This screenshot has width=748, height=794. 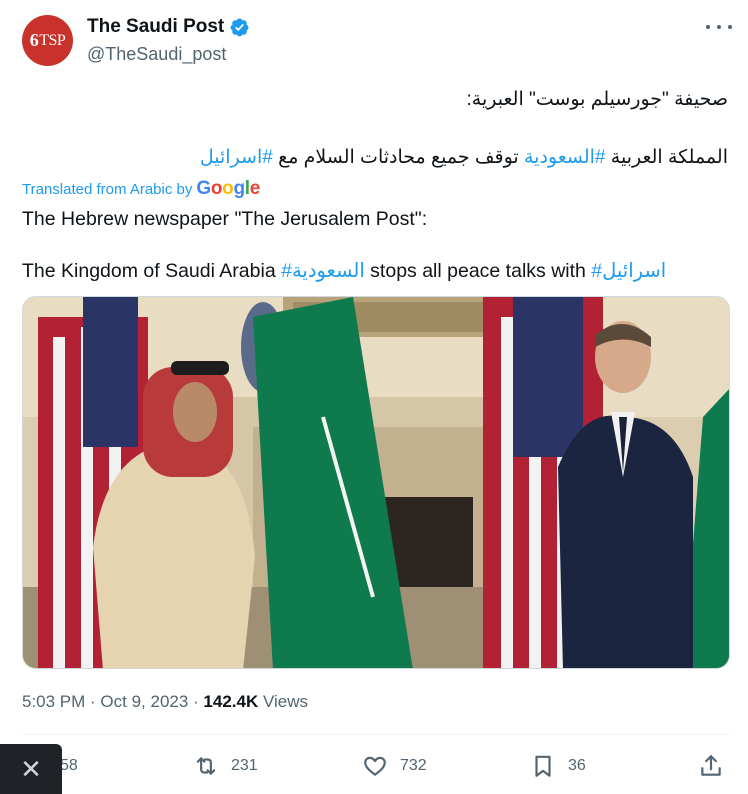 I want to click on heart-icon, so click(x=375, y=766).